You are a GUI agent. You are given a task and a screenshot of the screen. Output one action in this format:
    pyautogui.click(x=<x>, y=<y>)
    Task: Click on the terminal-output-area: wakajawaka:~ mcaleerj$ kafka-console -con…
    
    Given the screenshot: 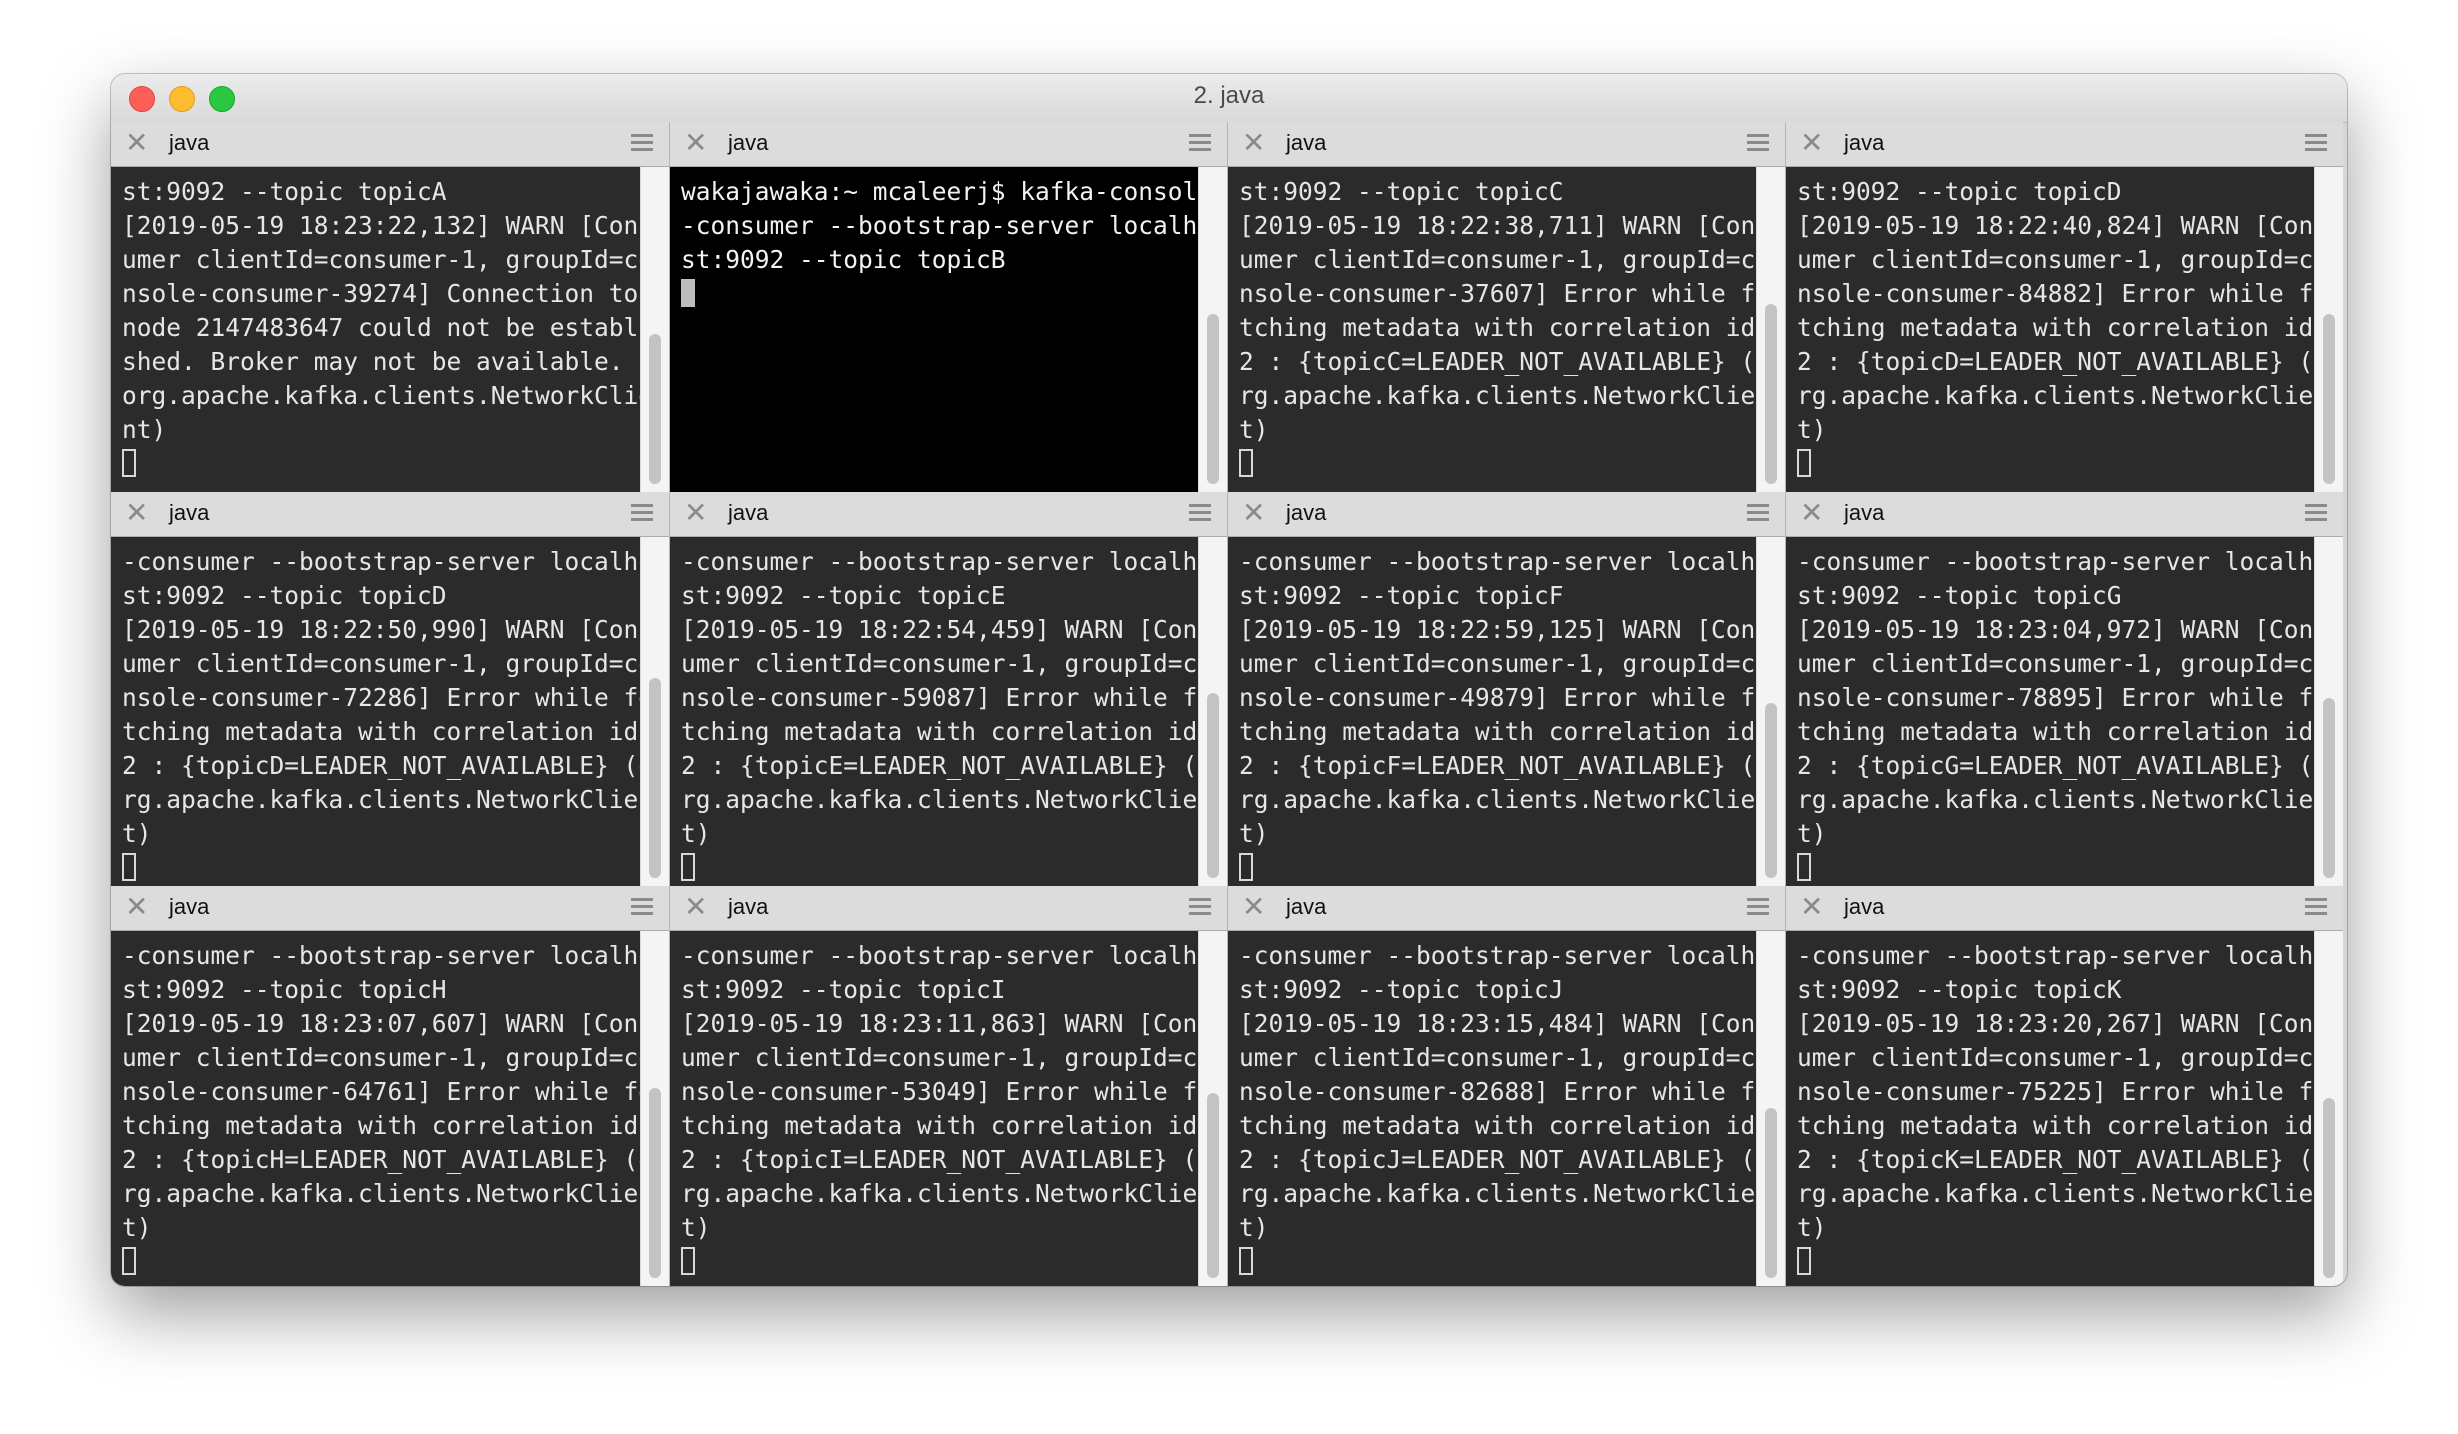 What is the action you would take?
    pyautogui.click(x=948, y=329)
    